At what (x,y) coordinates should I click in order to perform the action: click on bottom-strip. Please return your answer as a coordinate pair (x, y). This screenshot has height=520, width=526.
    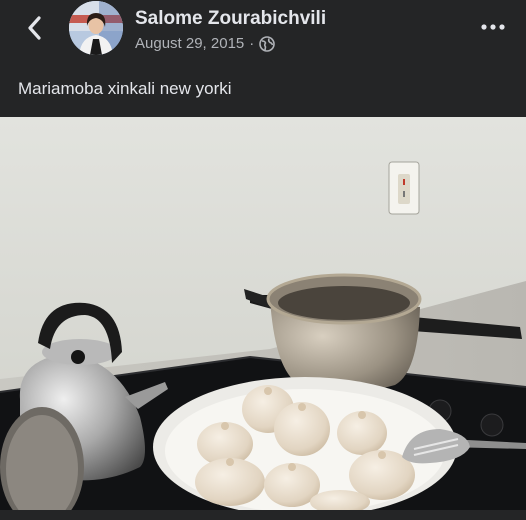
    Looking at the image, I should click on (263, 515).